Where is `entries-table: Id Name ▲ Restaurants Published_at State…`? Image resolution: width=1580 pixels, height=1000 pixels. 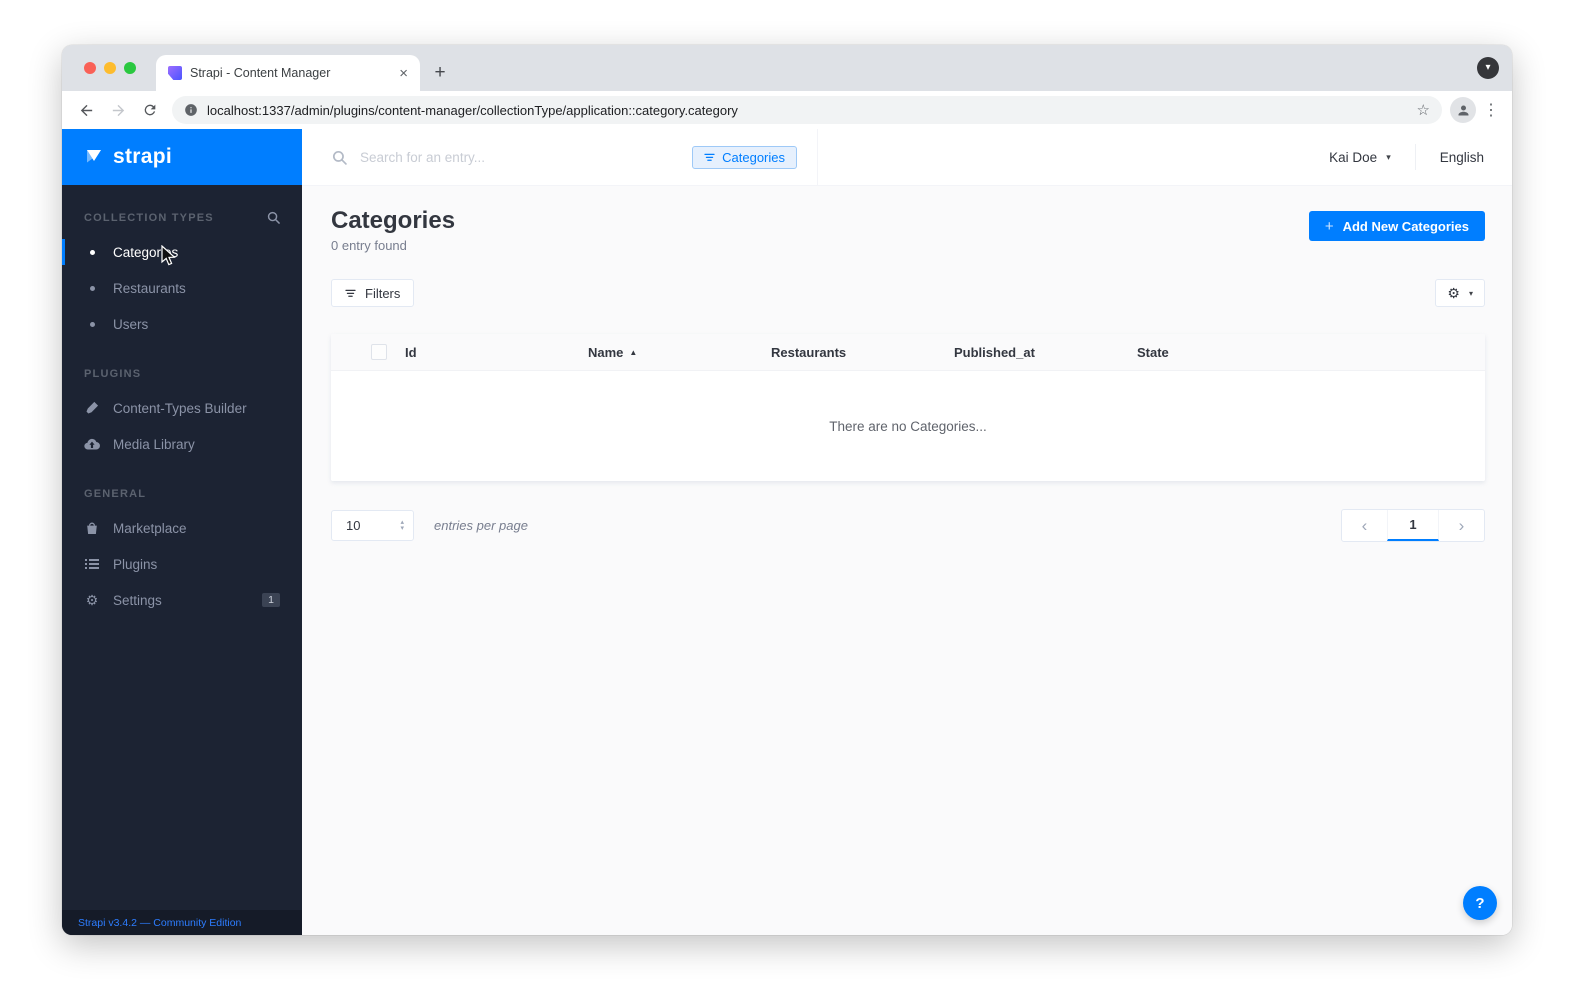 entries-table: Id Name ▲ Restaurants Published_at State… is located at coordinates (908, 408).